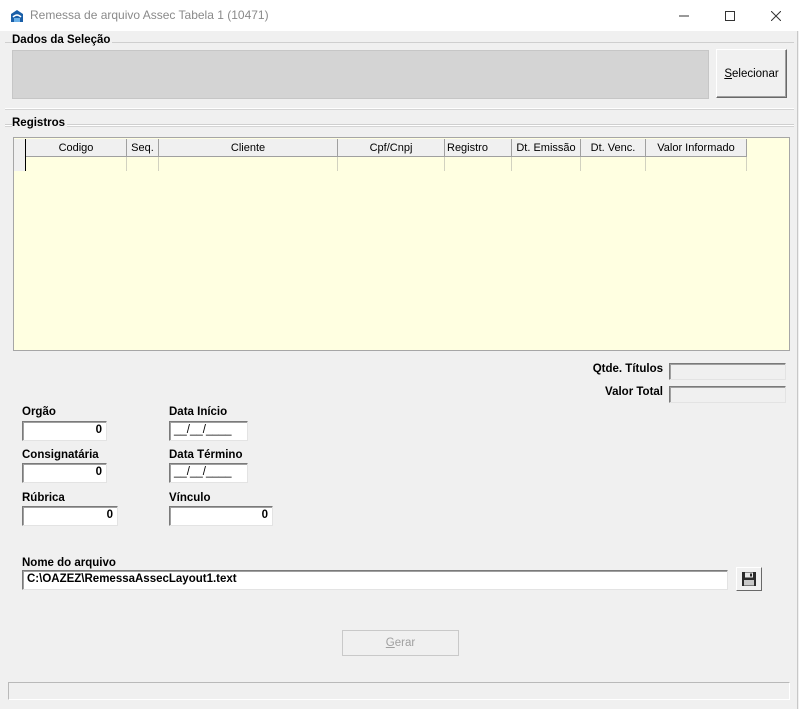 The image size is (799, 709). Describe the element at coordinates (40, 123) in the screenshot. I see `records-group-title: Registros` at that location.